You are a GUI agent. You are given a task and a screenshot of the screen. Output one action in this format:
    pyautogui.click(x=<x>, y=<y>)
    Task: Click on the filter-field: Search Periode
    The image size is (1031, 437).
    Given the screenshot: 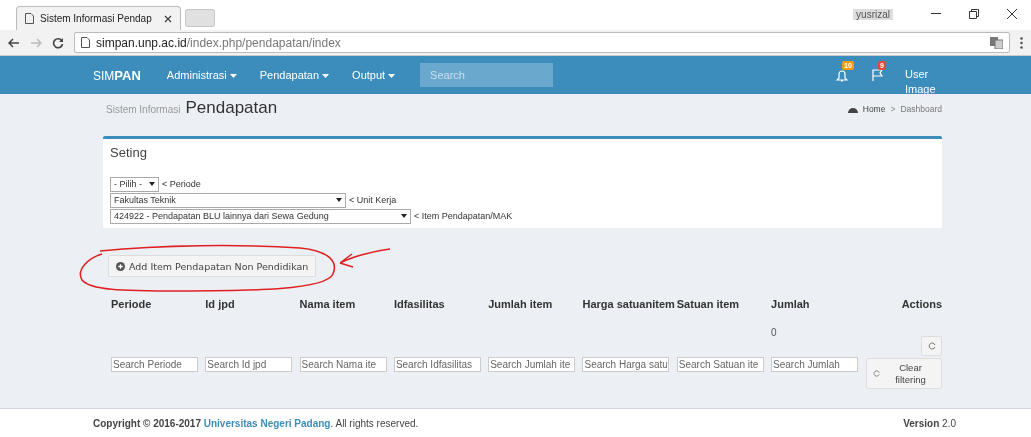 What is the action you would take?
    pyautogui.click(x=154, y=364)
    